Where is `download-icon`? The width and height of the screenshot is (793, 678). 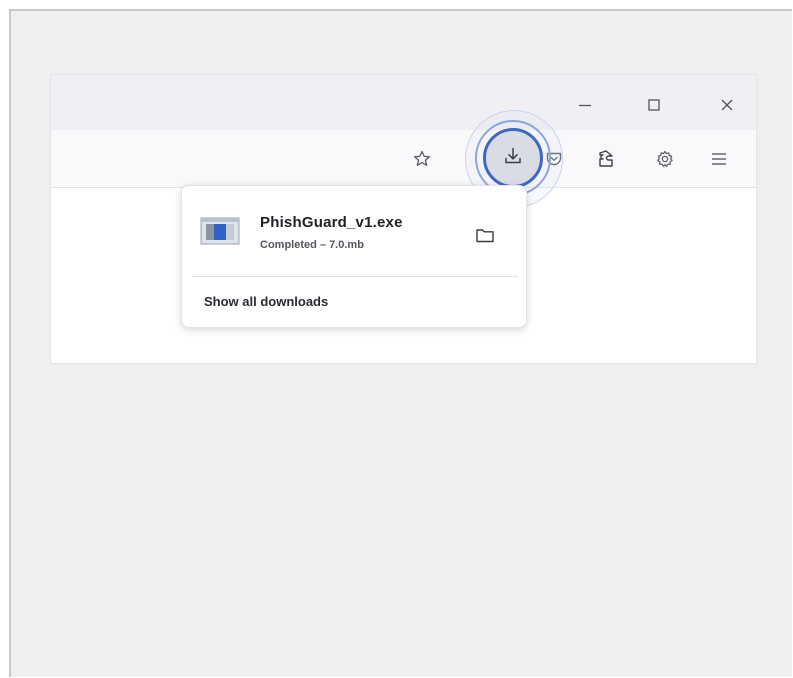
download-icon is located at coordinates (513, 158).